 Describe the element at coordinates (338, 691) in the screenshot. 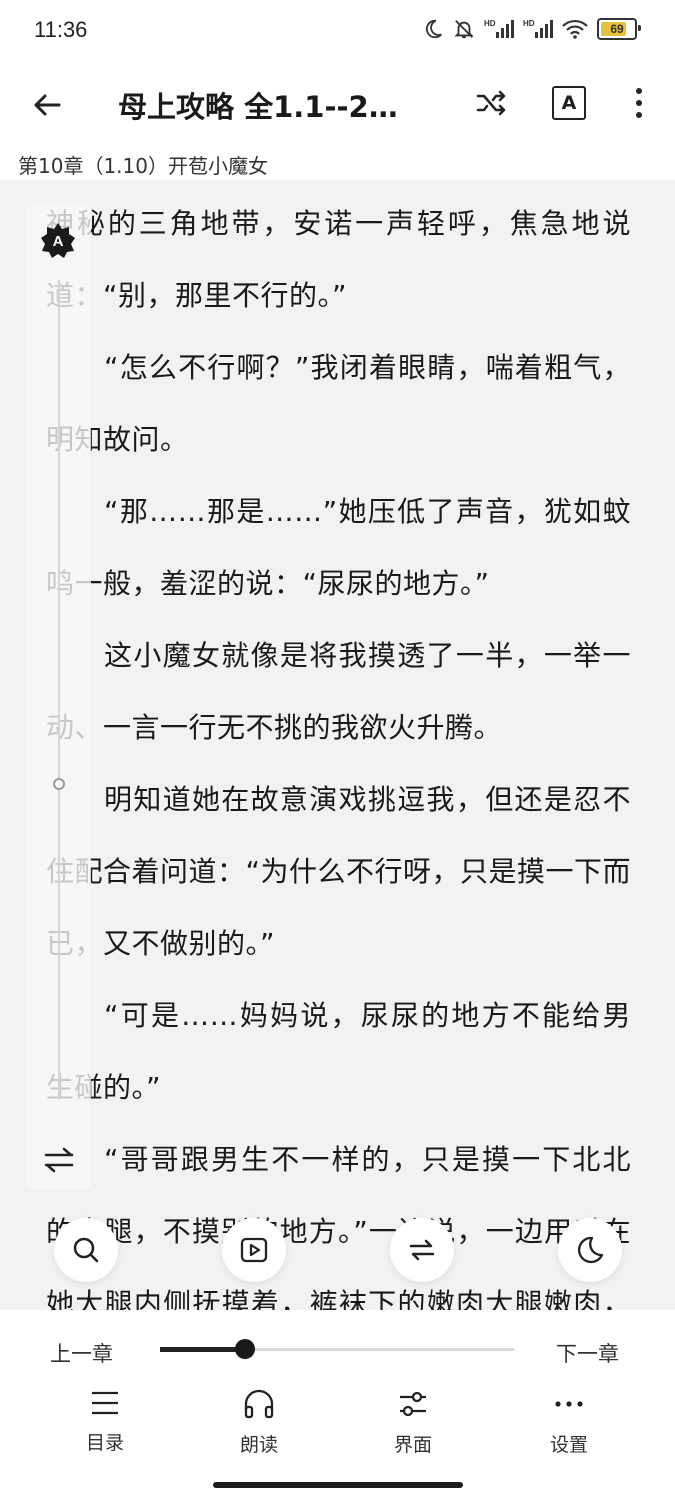

I see `paragraph: 这小魔女就像是将我摸透了一半，一举一动、一言一行无不挑的我欲火升腾。` at that location.